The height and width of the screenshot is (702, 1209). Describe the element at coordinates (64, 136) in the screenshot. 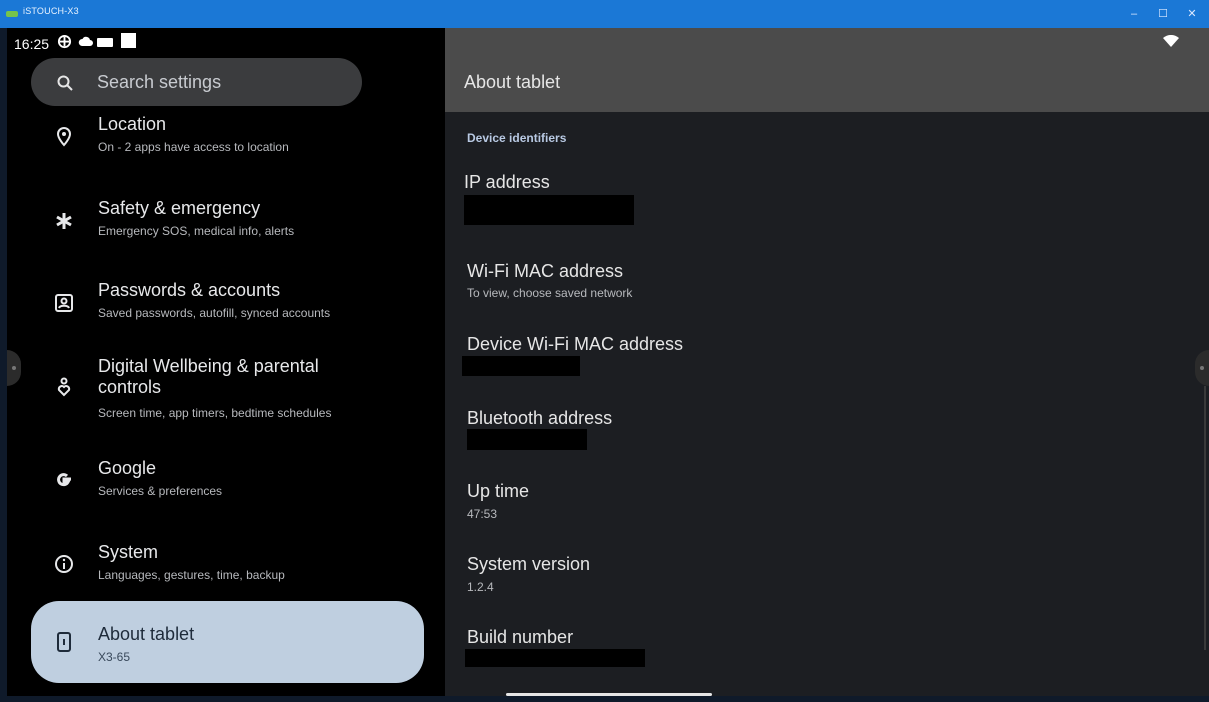

I see `location-pin-icon` at that location.